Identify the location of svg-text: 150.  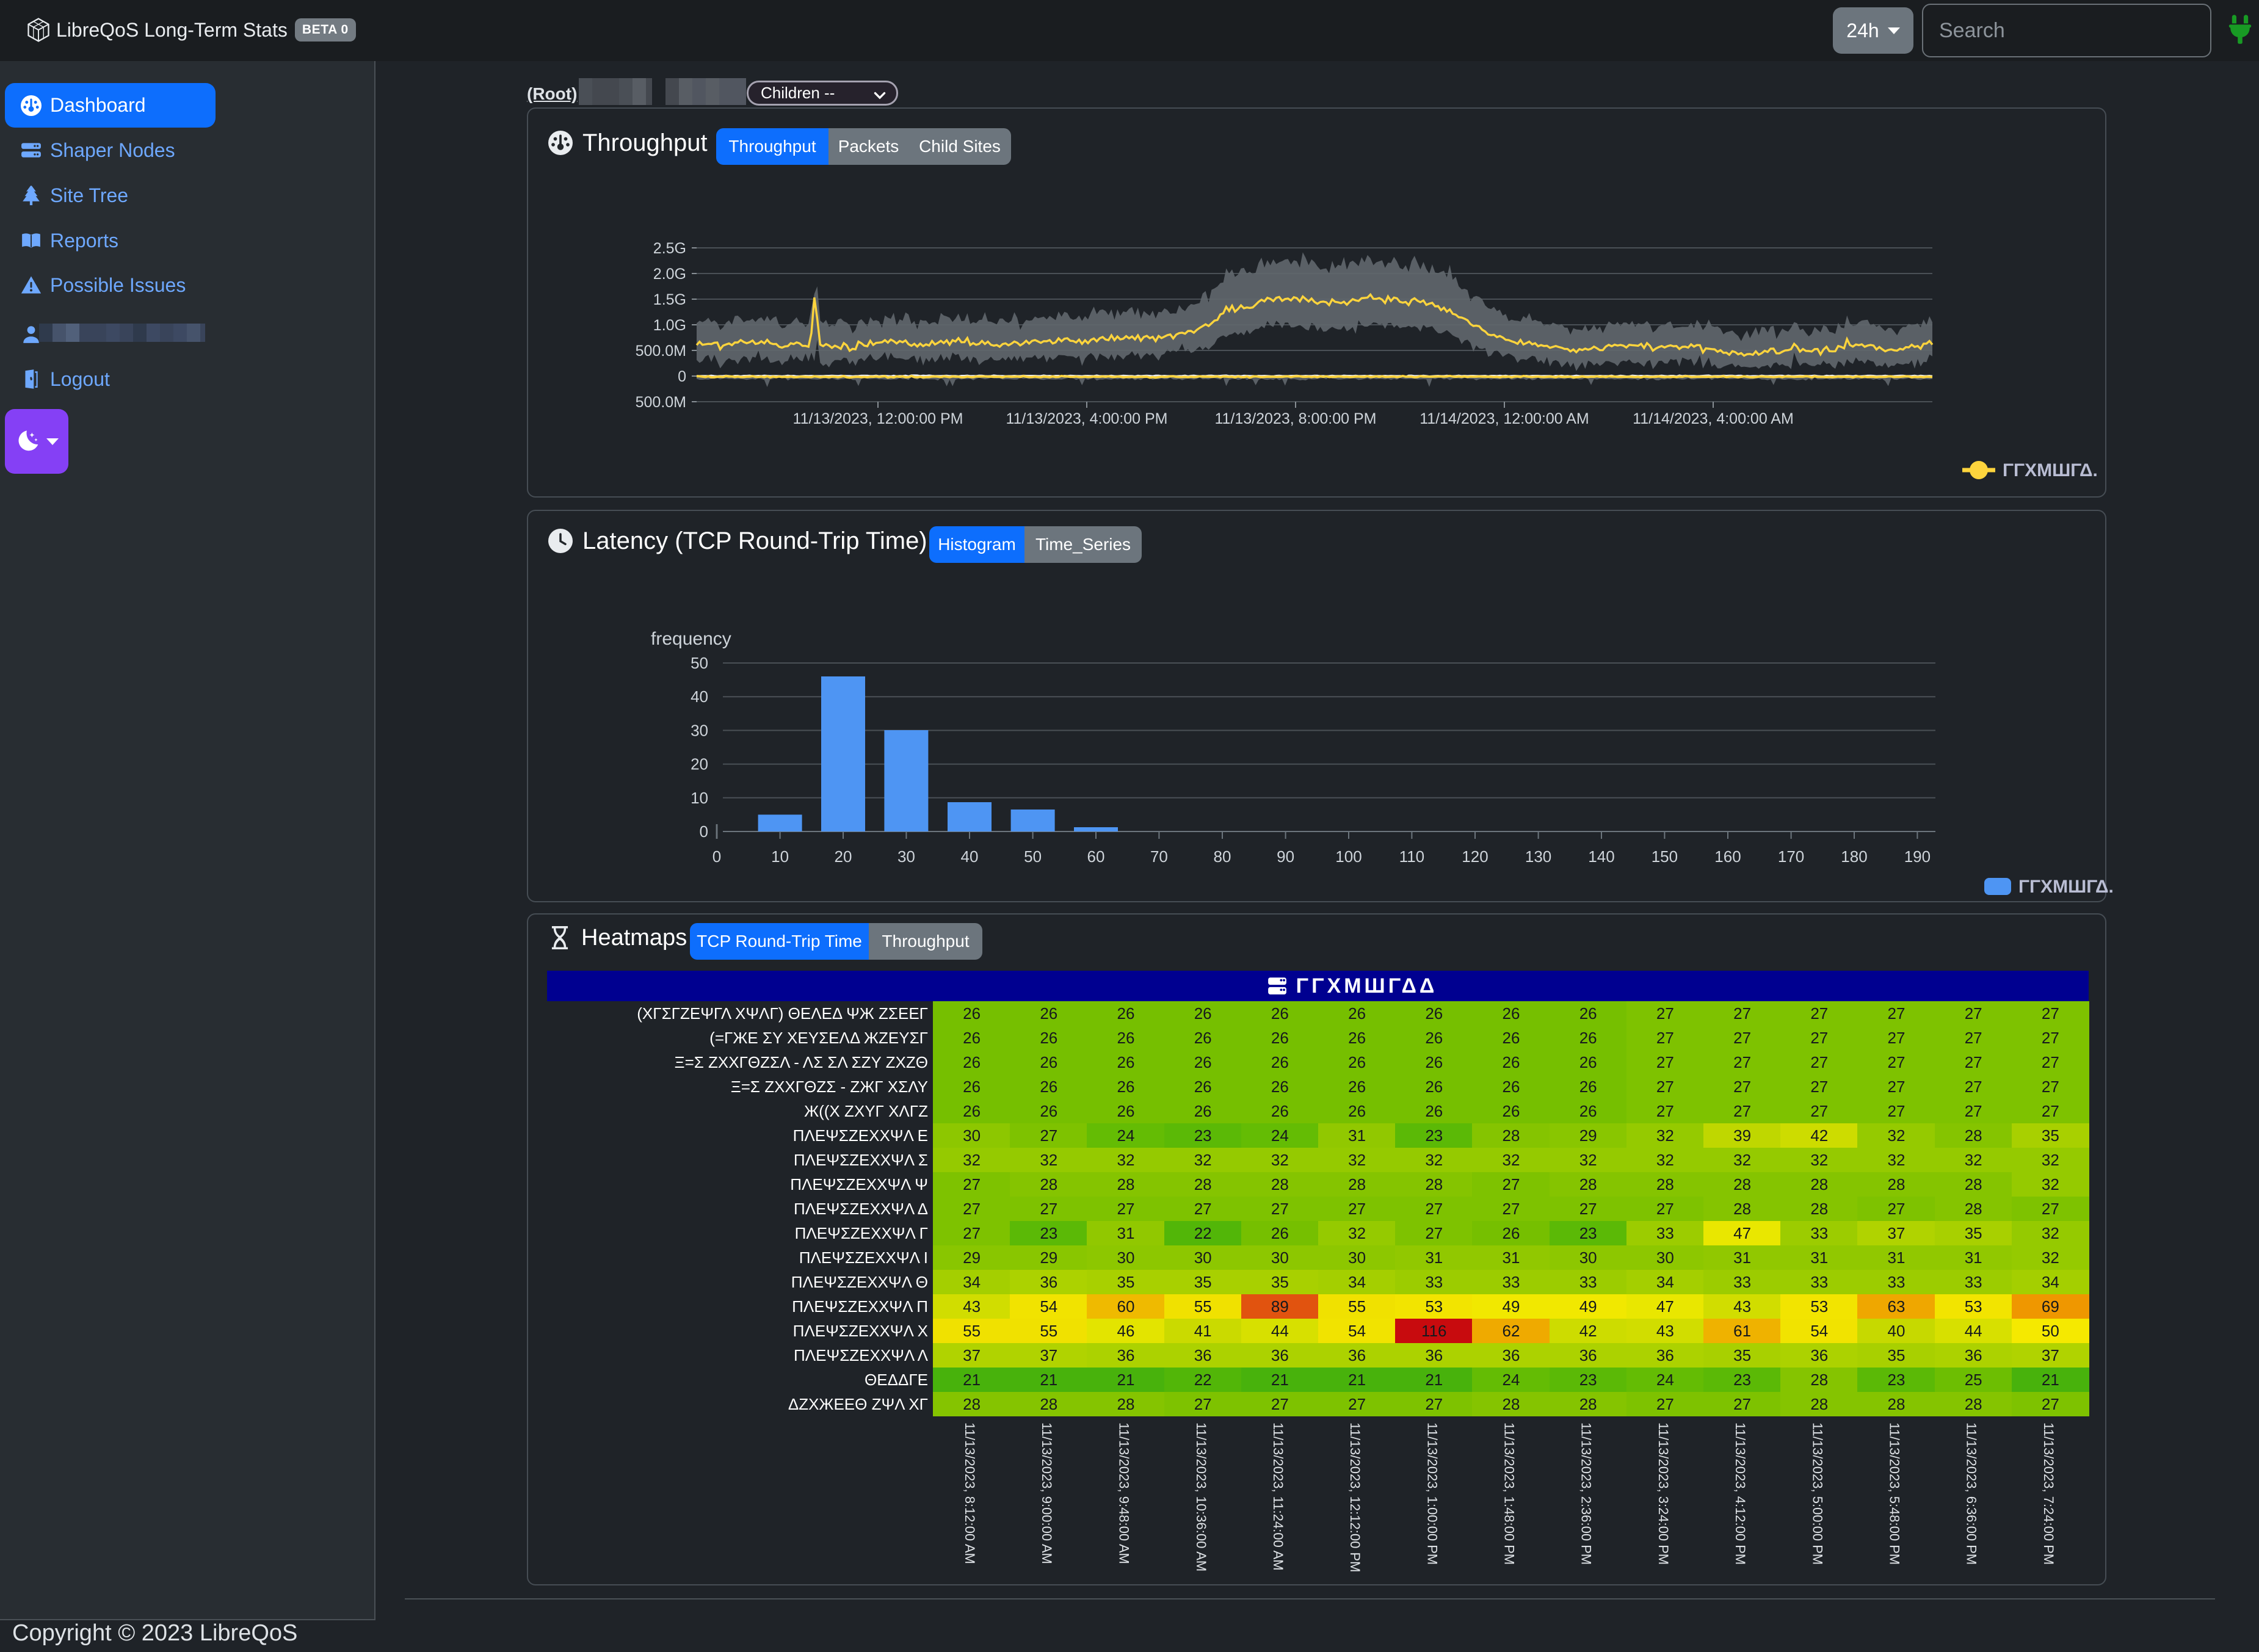
(1665, 857).